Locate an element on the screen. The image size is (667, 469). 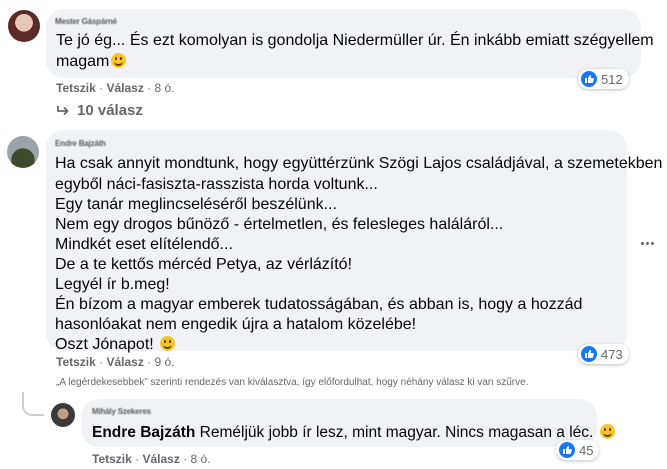
comment-author-name: Mester Gáspárné is located at coordinates (86, 21).